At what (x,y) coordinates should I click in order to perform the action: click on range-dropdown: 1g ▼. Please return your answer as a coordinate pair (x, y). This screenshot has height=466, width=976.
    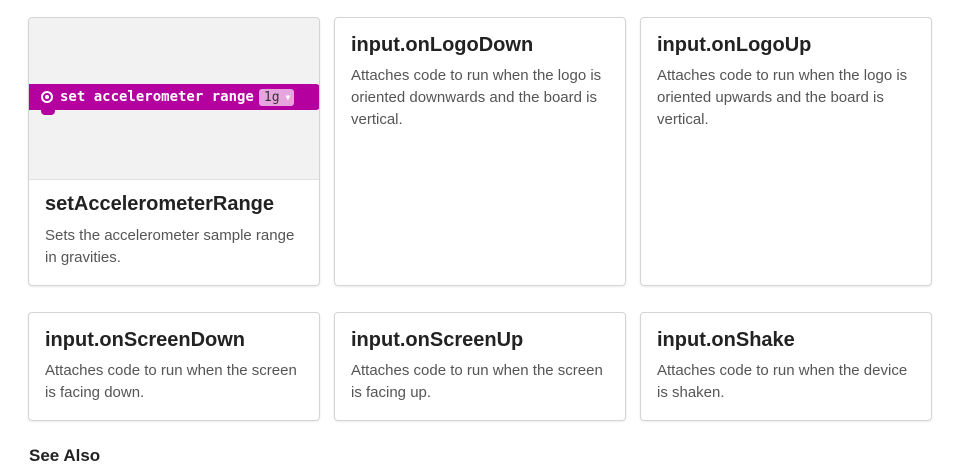
    Looking at the image, I should click on (276, 97).